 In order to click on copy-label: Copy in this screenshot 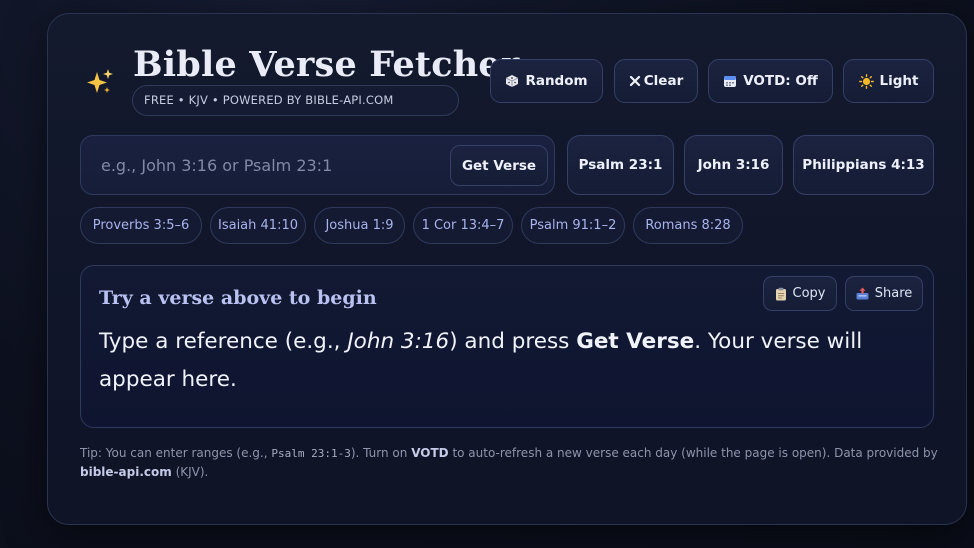, I will do `click(809, 293)`.